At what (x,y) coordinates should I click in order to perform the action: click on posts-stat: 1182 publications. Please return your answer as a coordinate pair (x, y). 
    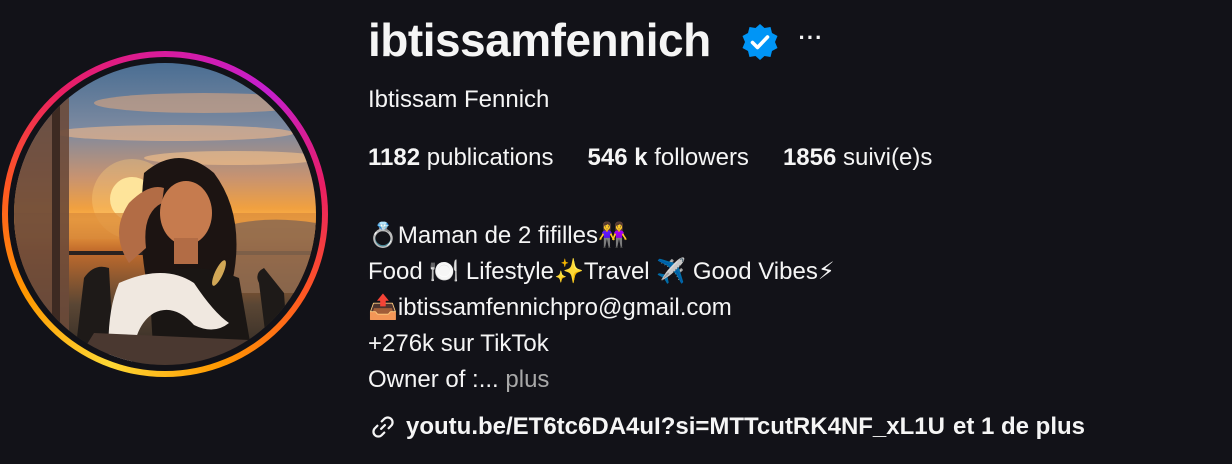
    Looking at the image, I should click on (461, 158).